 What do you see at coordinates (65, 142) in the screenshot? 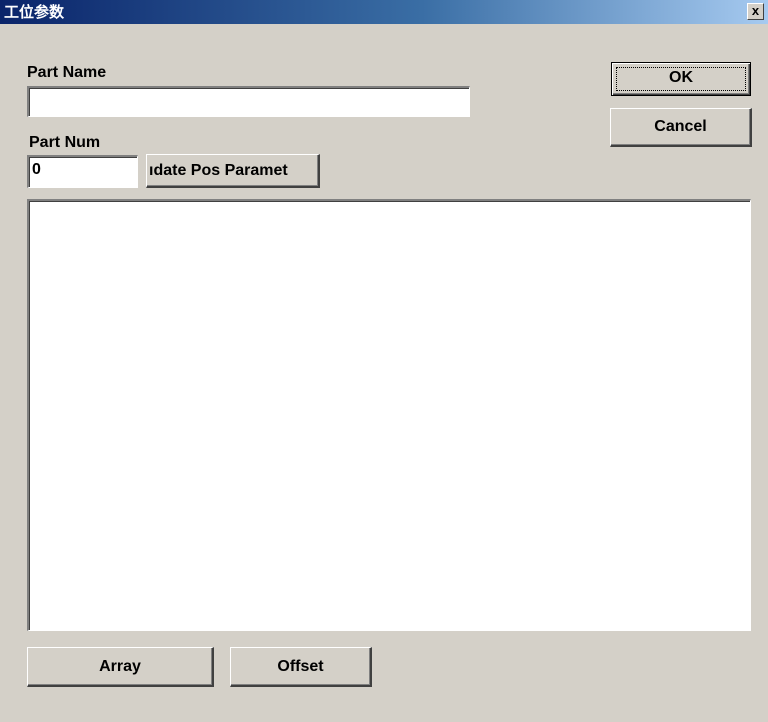
I see `part-num-label: Part Num` at bounding box center [65, 142].